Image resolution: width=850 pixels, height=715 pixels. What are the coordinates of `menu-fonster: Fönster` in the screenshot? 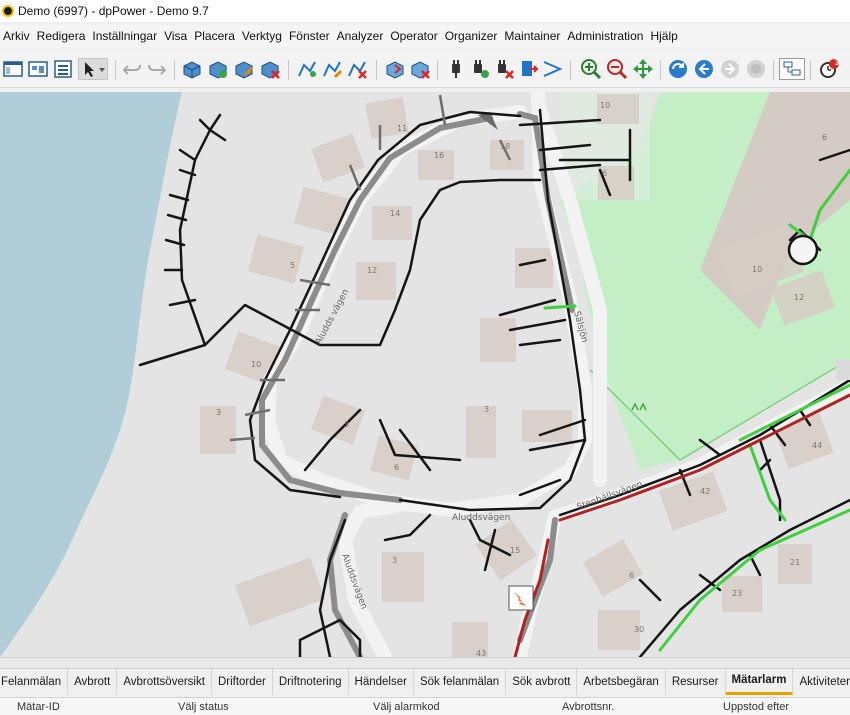 It's located at (310, 36).